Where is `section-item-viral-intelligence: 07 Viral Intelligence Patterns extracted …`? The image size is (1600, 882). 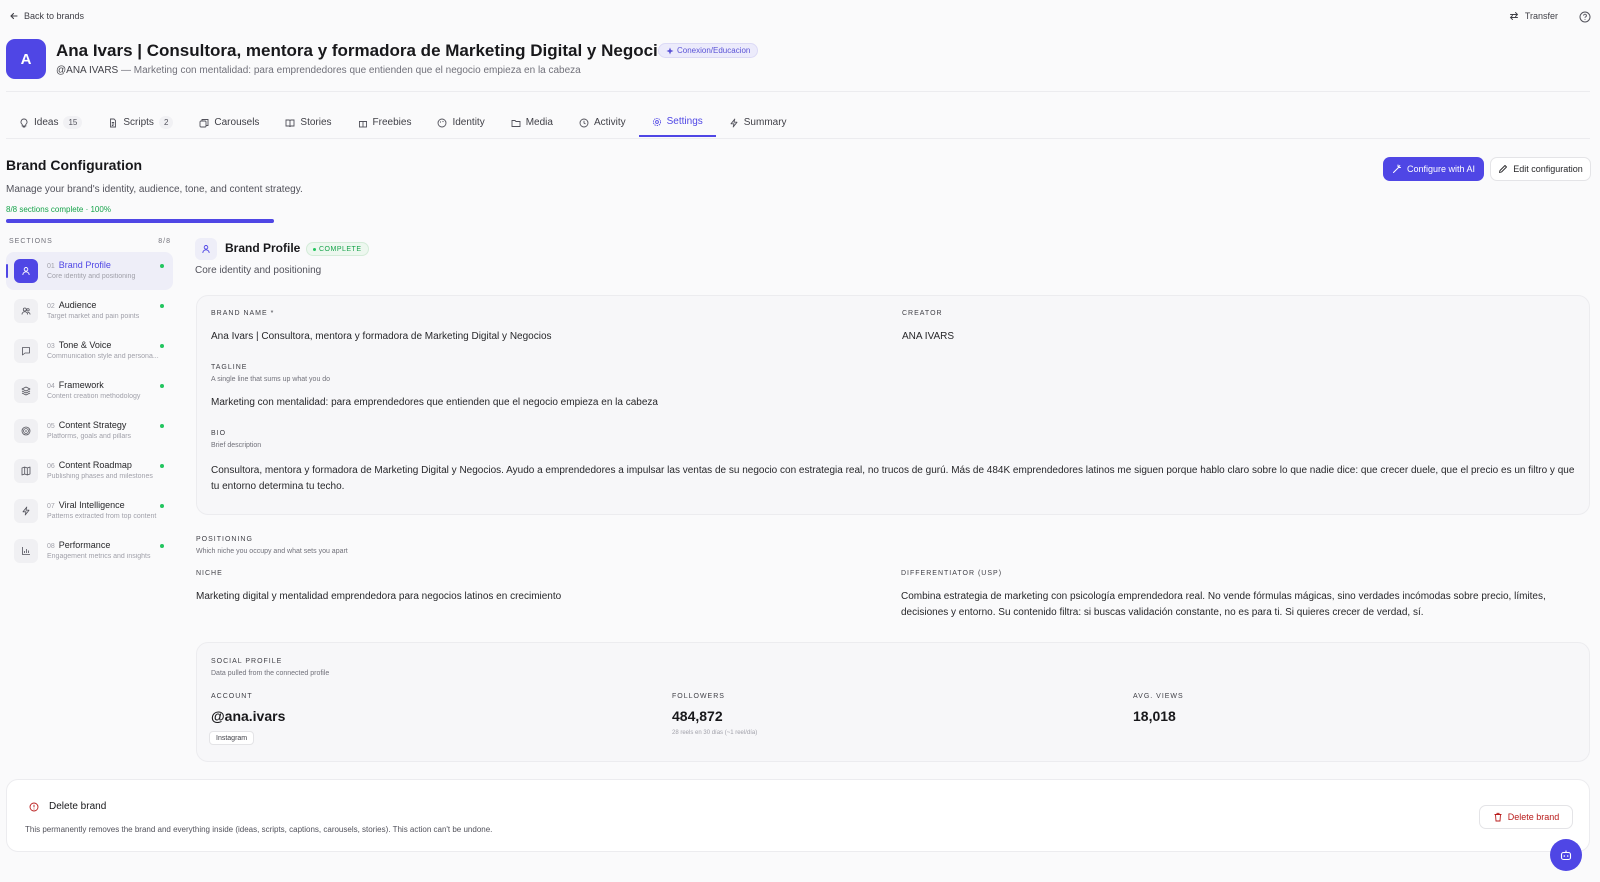
section-item-viral-intelligence: 07 Viral Intelligence Patterns extracted … is located at coordinates (89, 511).